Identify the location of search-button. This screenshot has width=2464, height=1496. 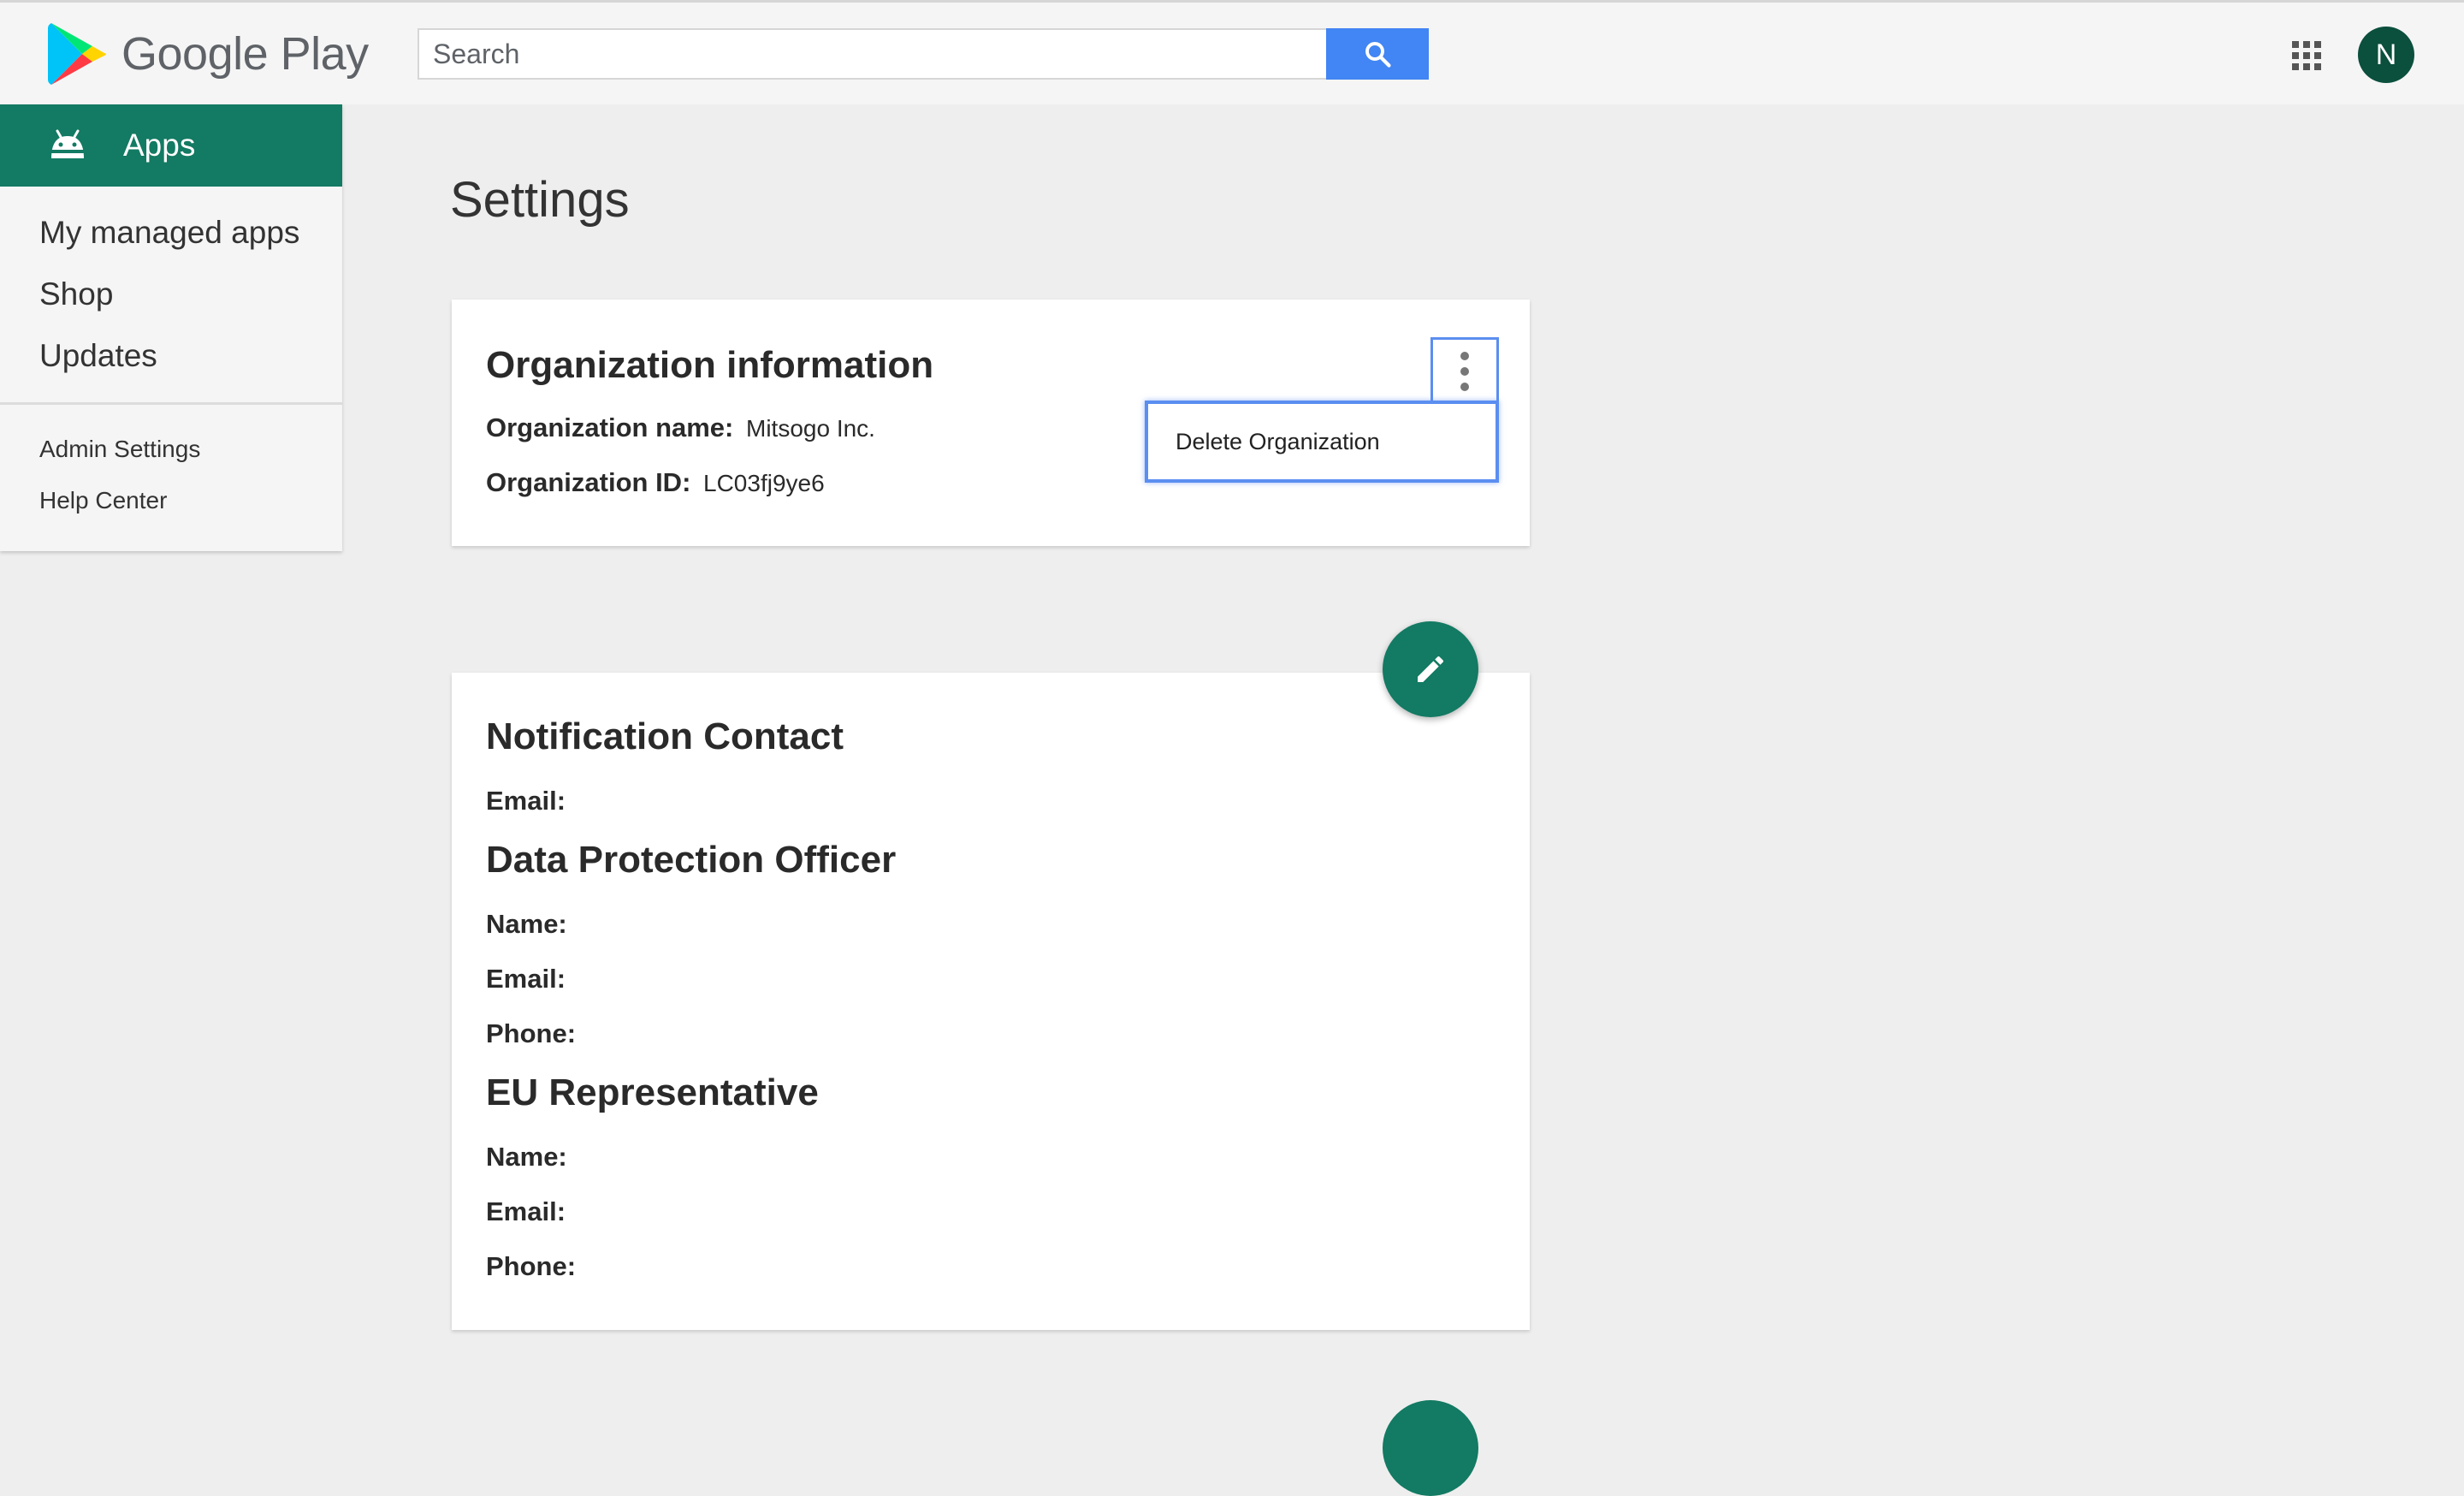
(1377, 54).